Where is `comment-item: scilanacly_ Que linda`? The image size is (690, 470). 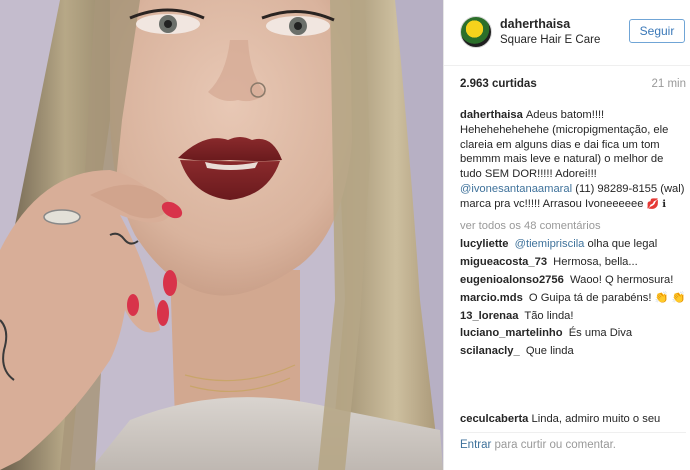
comment-item: scilanacly_ Que linda is located at coordinates (573, 351).